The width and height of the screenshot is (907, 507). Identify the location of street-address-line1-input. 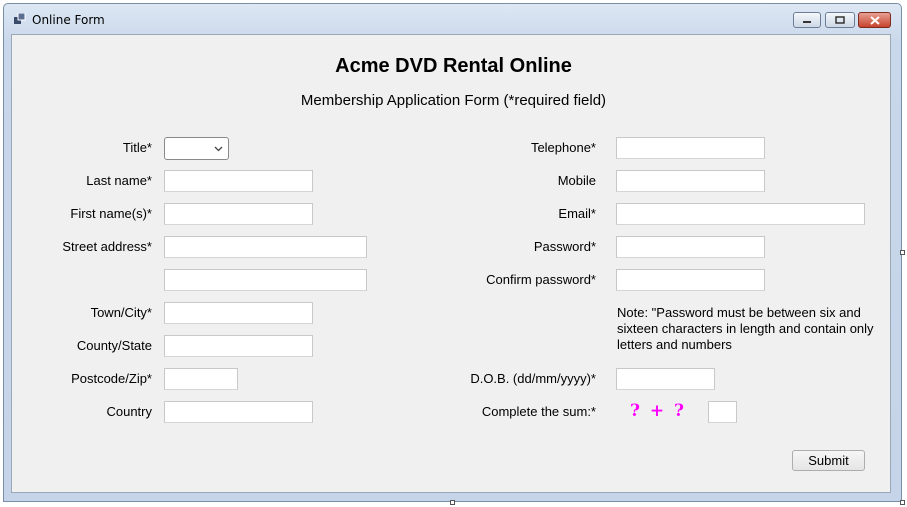
(265, 247).